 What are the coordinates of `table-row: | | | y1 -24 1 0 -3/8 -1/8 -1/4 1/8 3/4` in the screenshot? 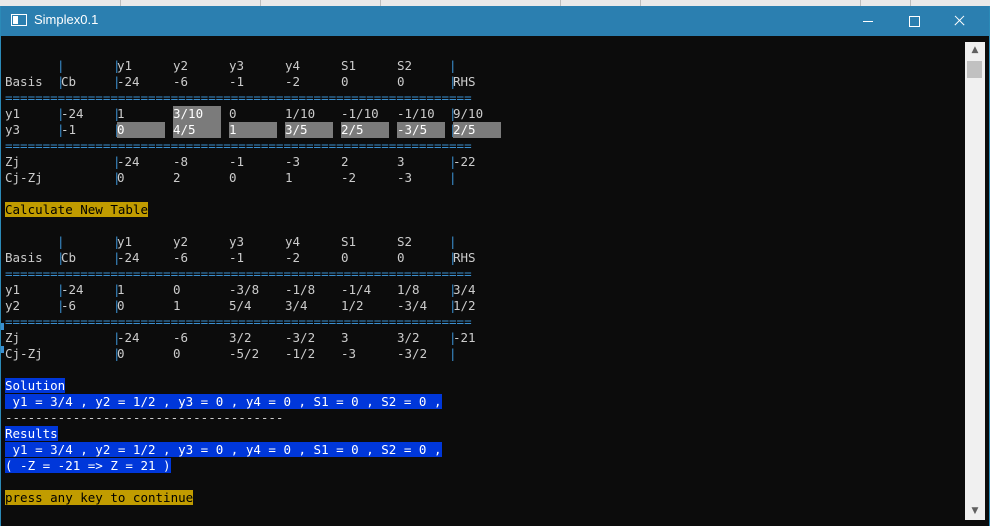 It's located at (485, 290).